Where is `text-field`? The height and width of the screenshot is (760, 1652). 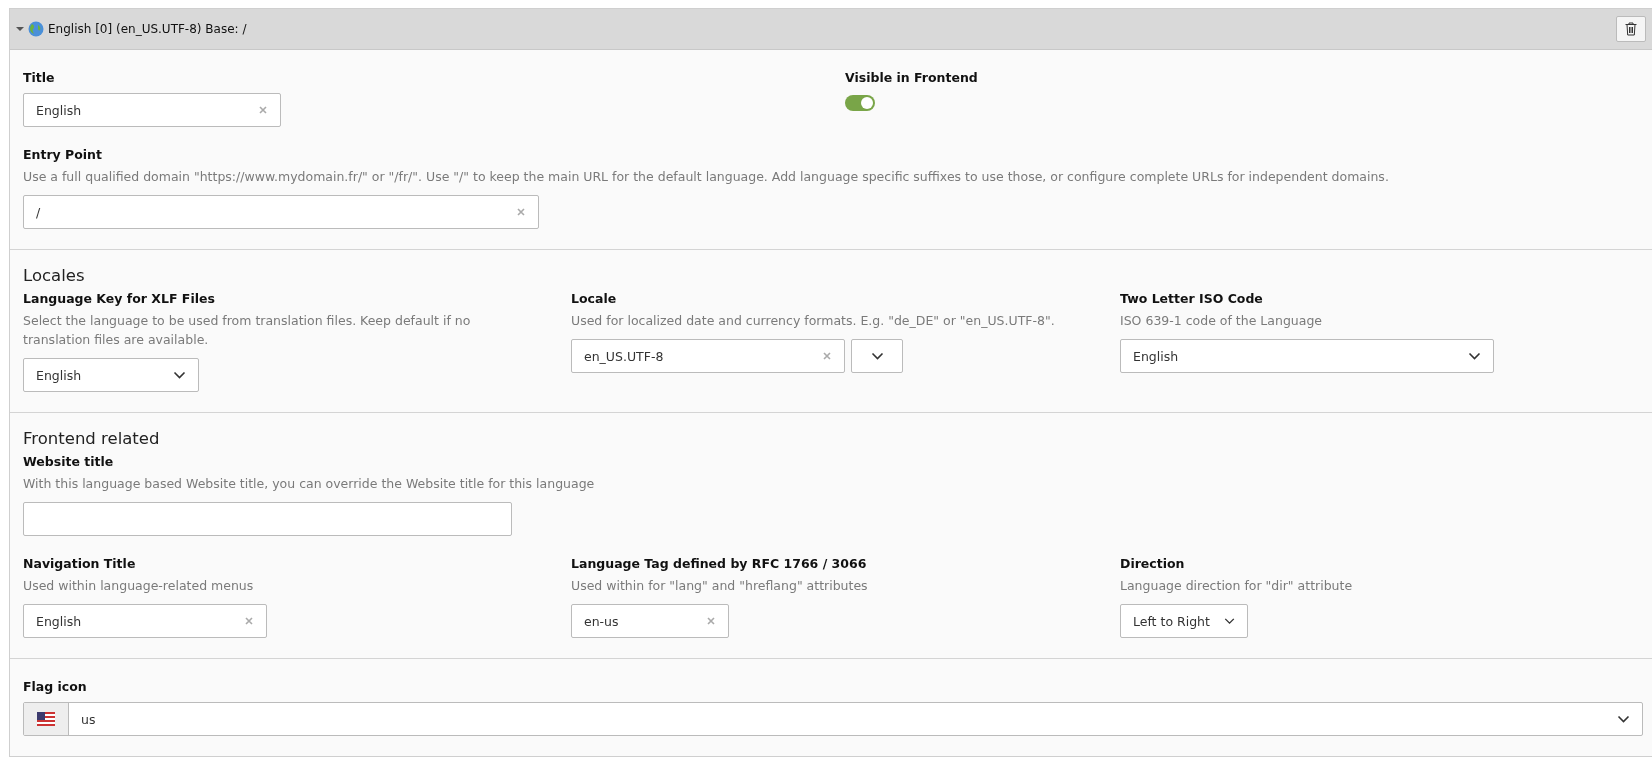 text-field is located at coordinates (267, 519).